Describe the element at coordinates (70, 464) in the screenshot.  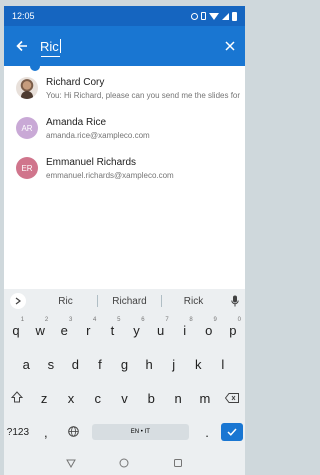
I see `back-triangle-icon` at that location.